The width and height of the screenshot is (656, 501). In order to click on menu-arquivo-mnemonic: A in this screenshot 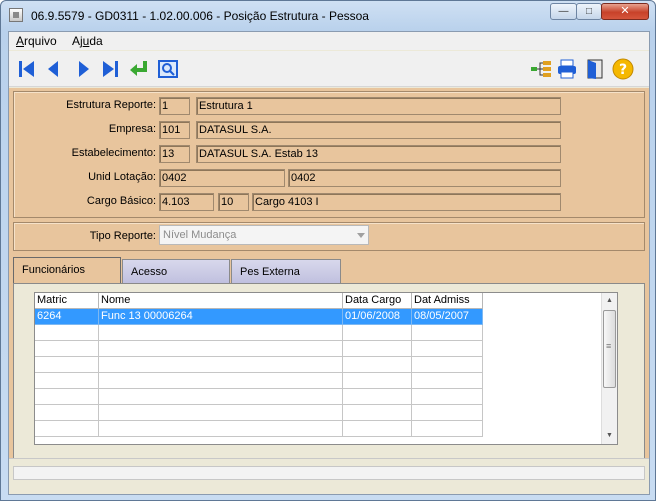, I will do `click(20, 41)`.